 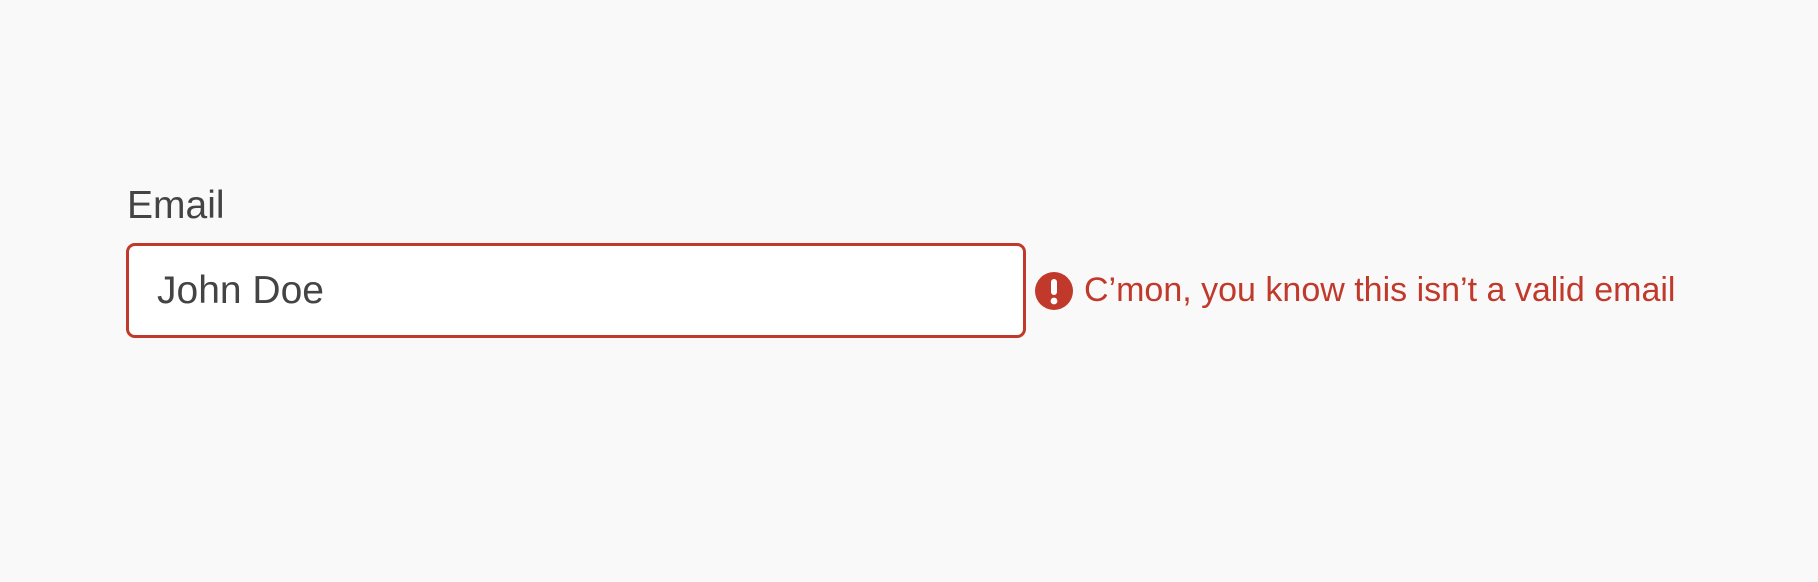 I want to click on email-label: Email, so click(x=176, y=205).